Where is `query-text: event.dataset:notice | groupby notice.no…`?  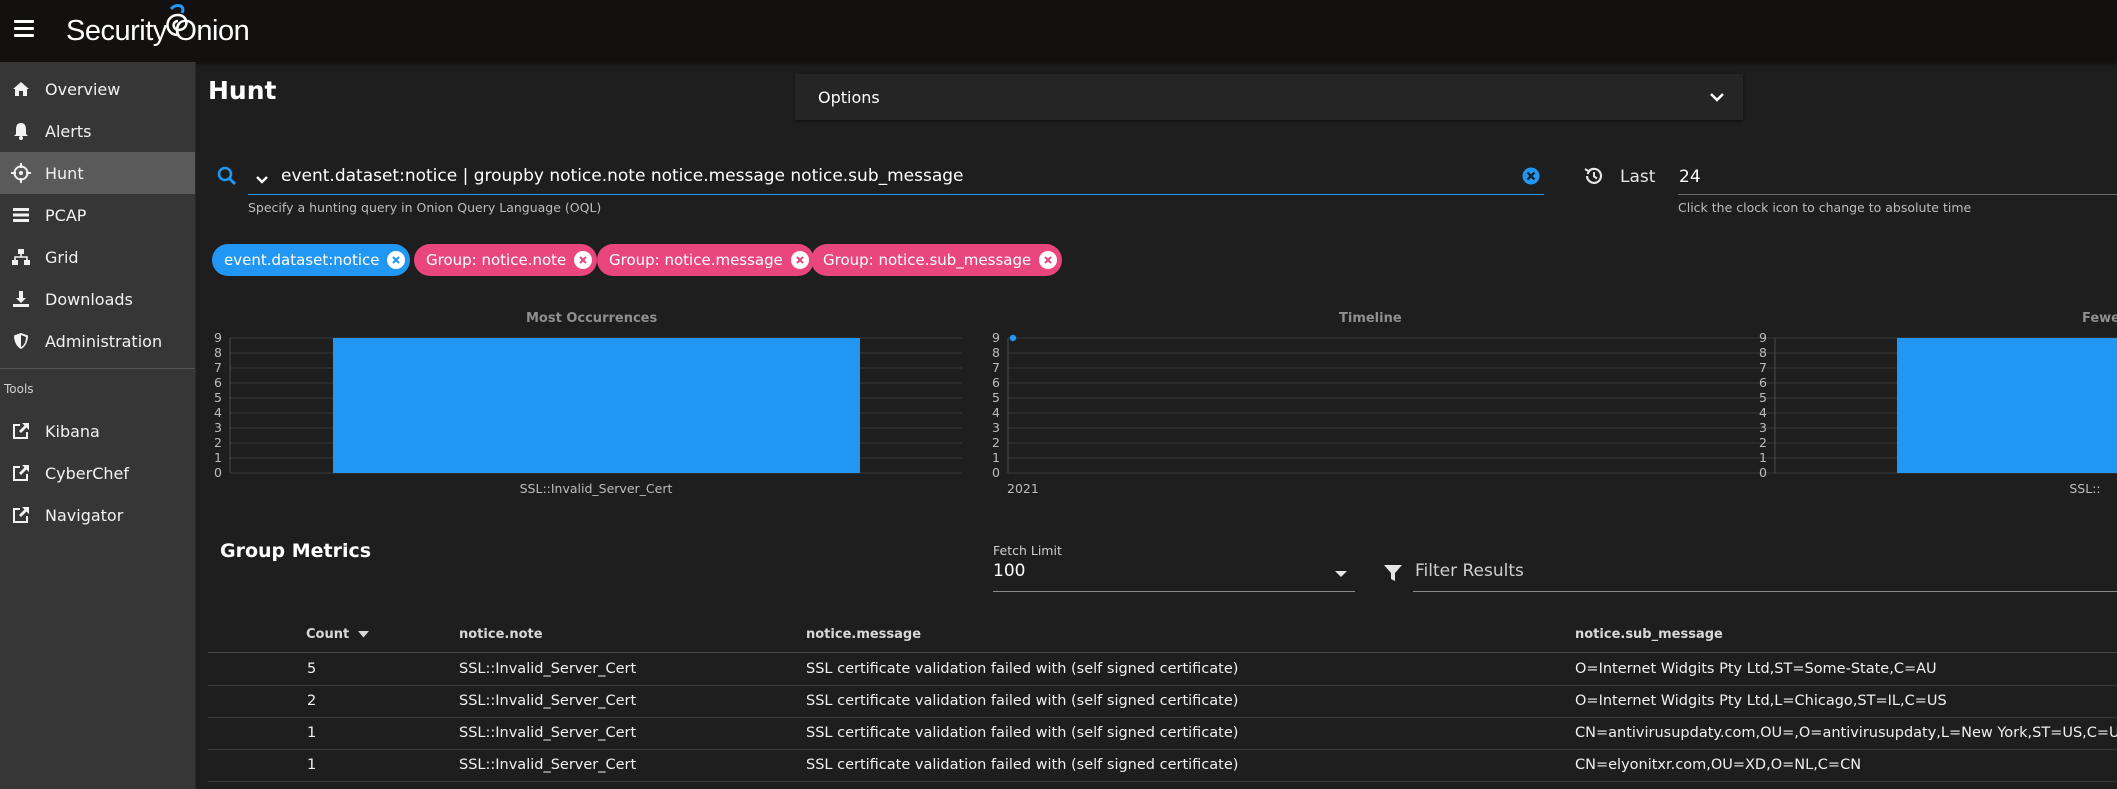
query-text: event.dataset:notice | groupby notice.no… is located at coordinates (622, 176).